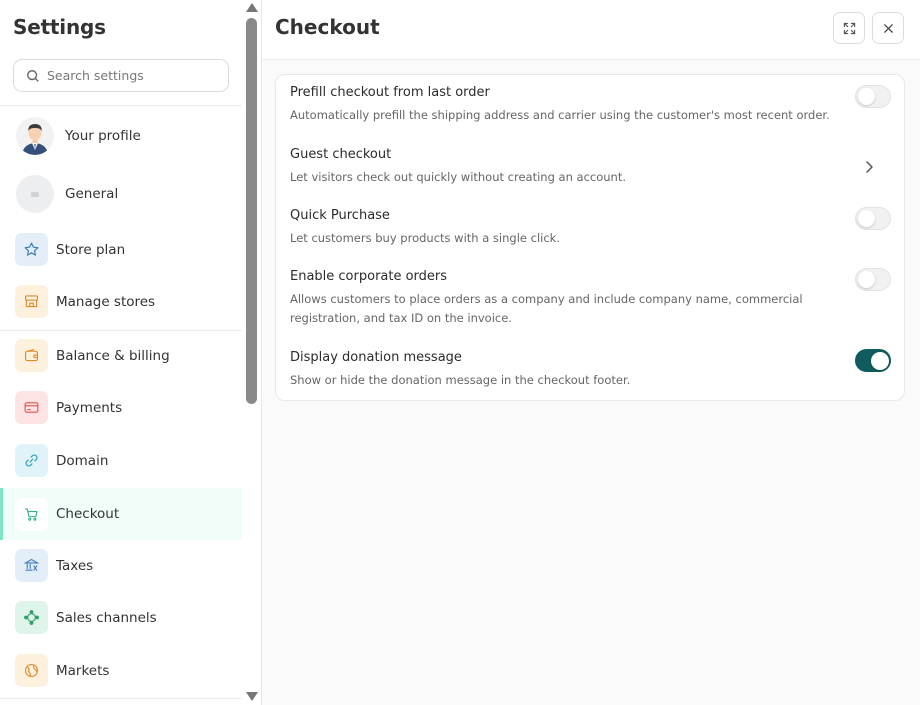  What do you see at coordinates (33, 75) in the screenshot?
I see `search-icon` at bounding box center [33, 75].